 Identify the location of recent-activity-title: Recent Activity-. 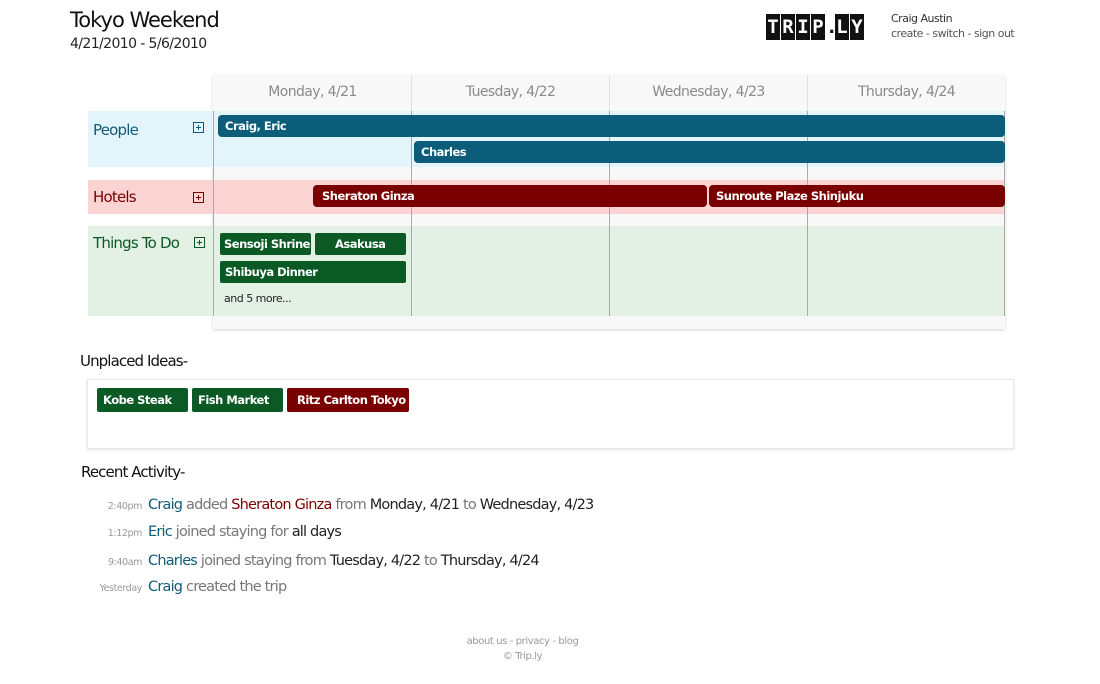
(133, 472).